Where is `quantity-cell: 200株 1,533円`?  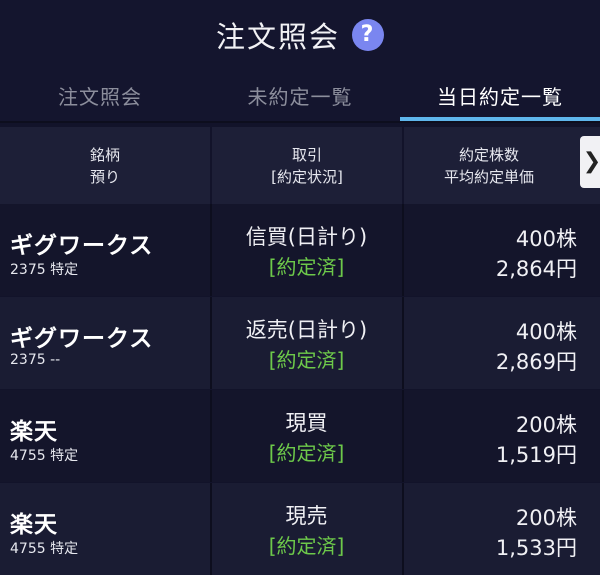
quantity-cell: 200株 1,533円 is located at coordinates (491, 533).